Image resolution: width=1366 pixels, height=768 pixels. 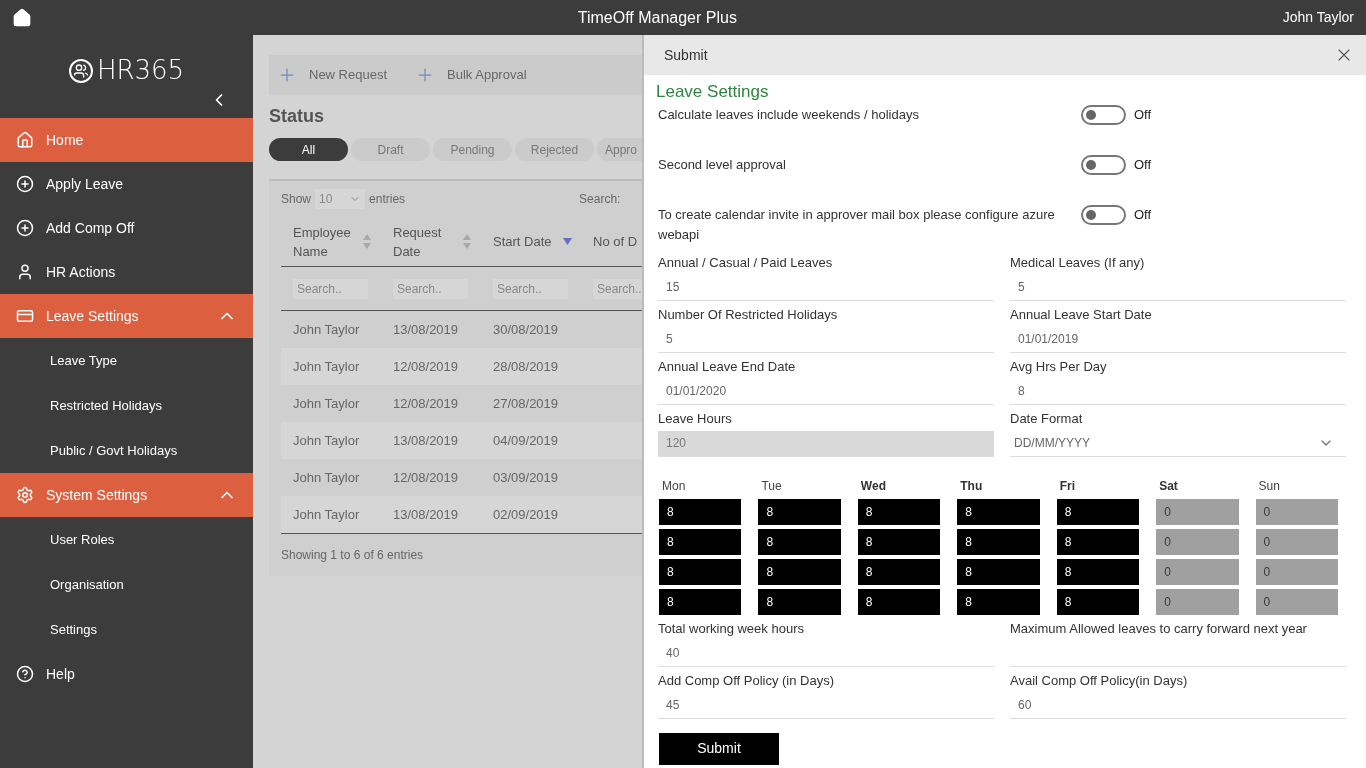 I want to click on sidebar-item: Add Comp Off, so click(x=126, y=228).